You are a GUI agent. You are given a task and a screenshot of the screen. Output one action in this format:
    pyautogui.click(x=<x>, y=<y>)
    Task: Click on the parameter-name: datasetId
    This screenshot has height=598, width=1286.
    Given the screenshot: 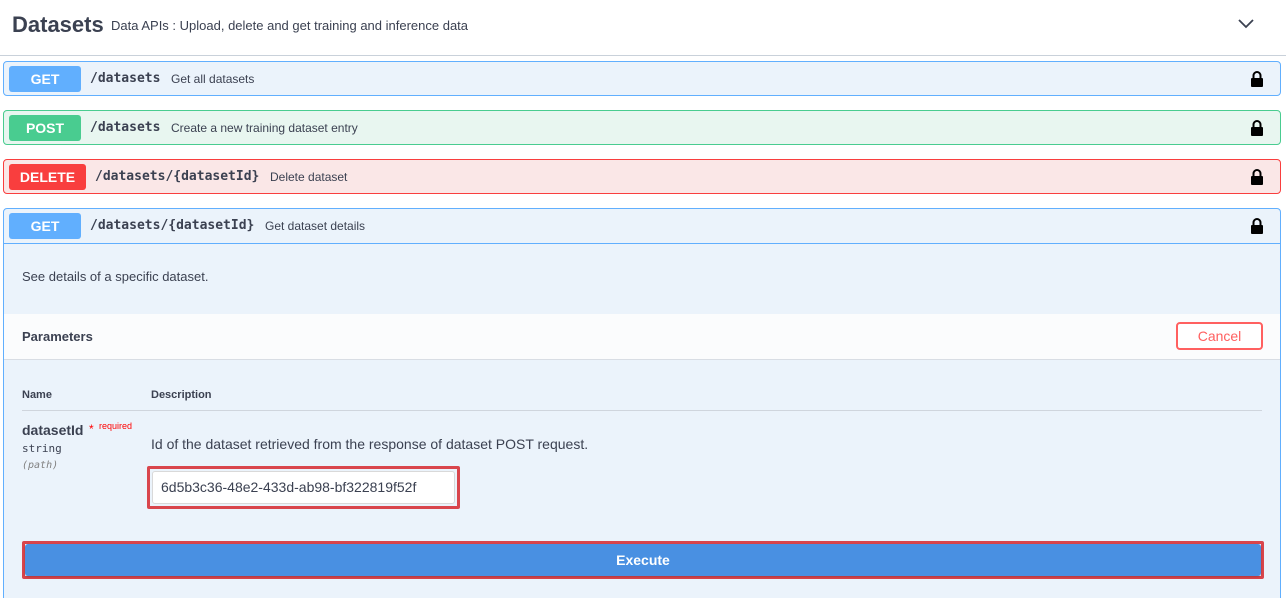 What is the action you would take?
    pyautogui.click(x=53, y=430)
    